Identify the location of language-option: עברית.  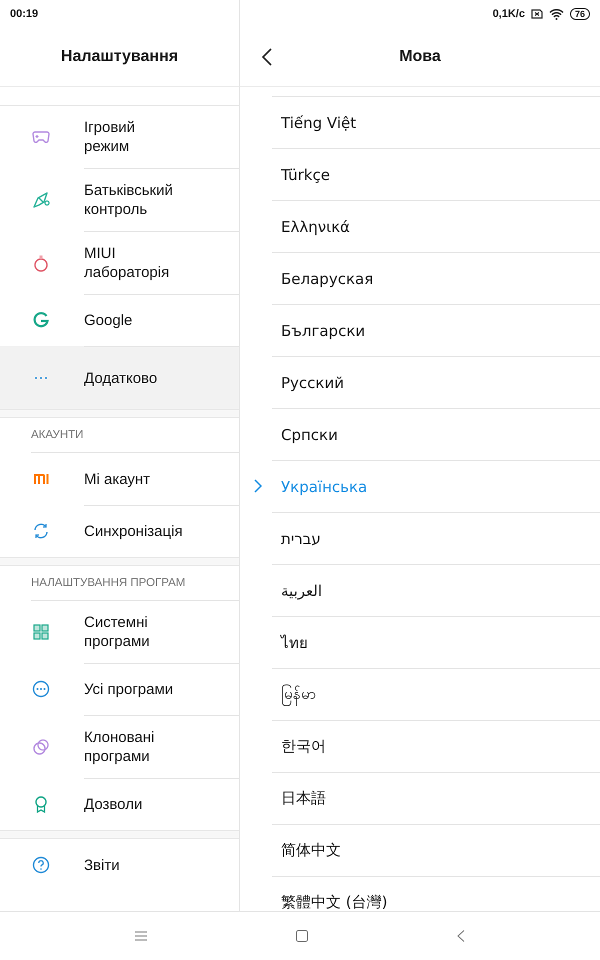
(436, 538).